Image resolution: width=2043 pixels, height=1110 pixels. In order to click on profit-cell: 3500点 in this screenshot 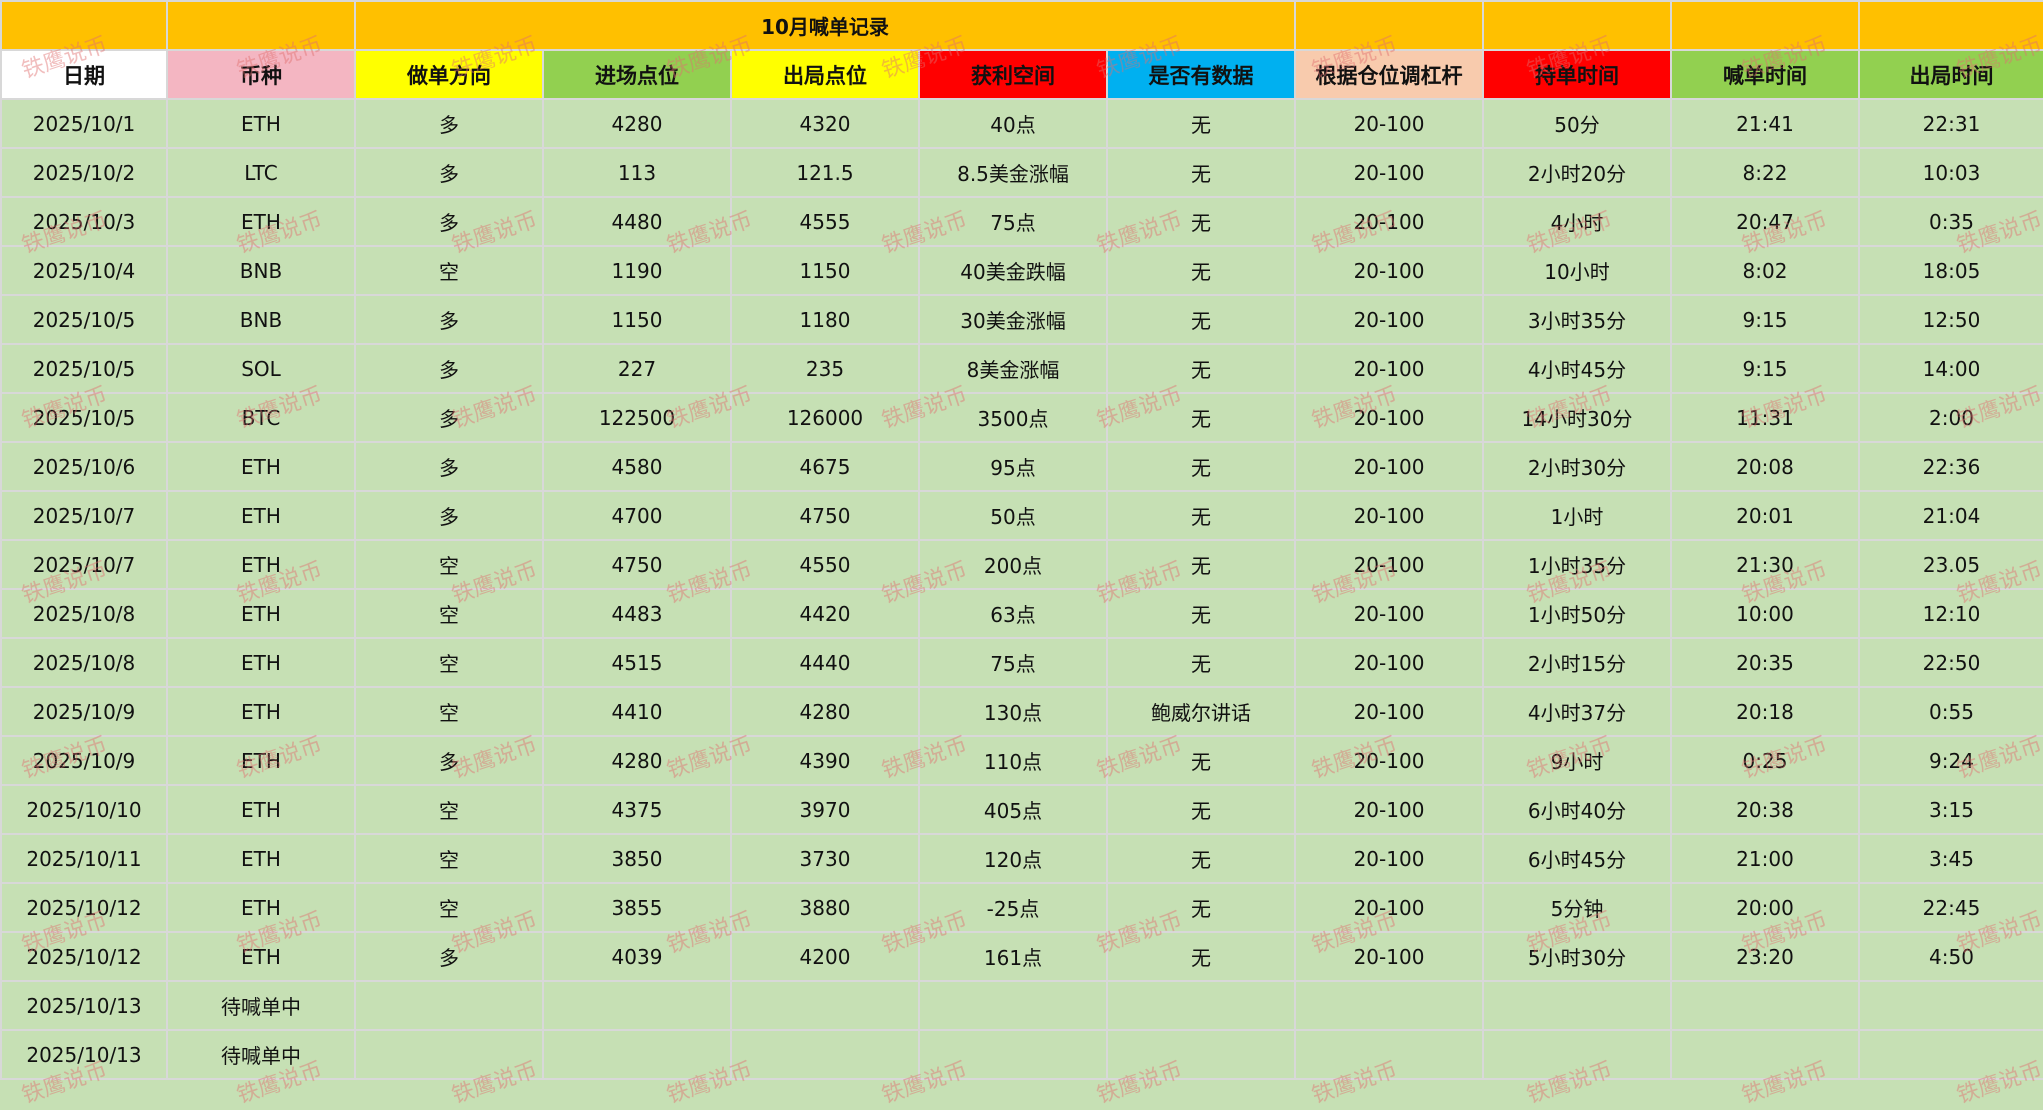, I will do `click(1013, 417)`.